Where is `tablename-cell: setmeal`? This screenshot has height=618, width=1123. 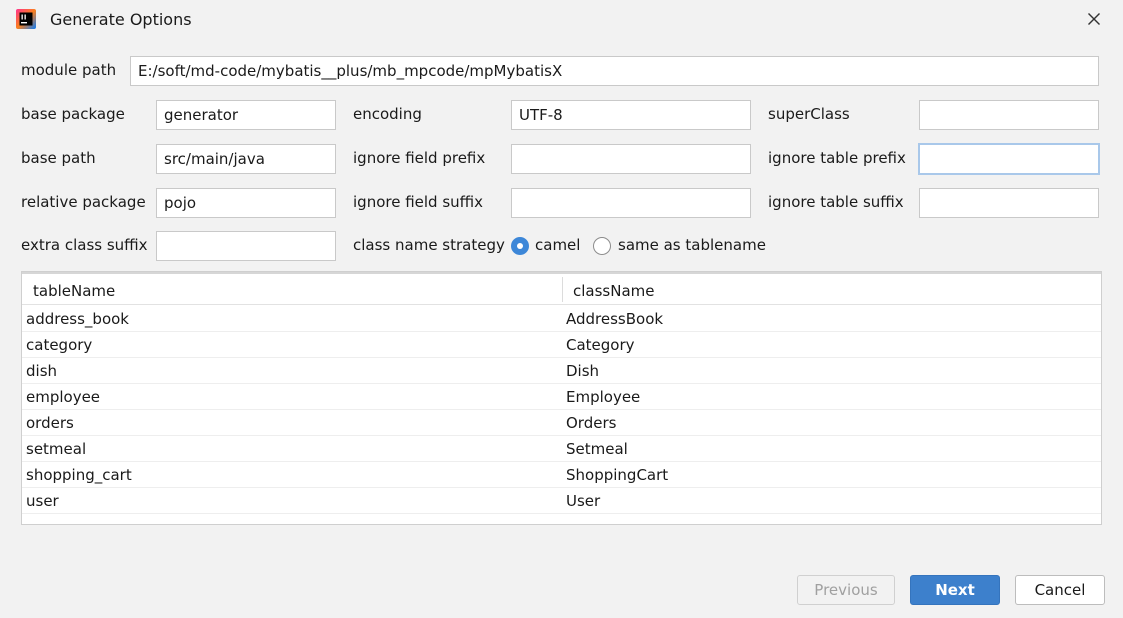
tablename-cell: setmeal is located at coordinates (56, 449).